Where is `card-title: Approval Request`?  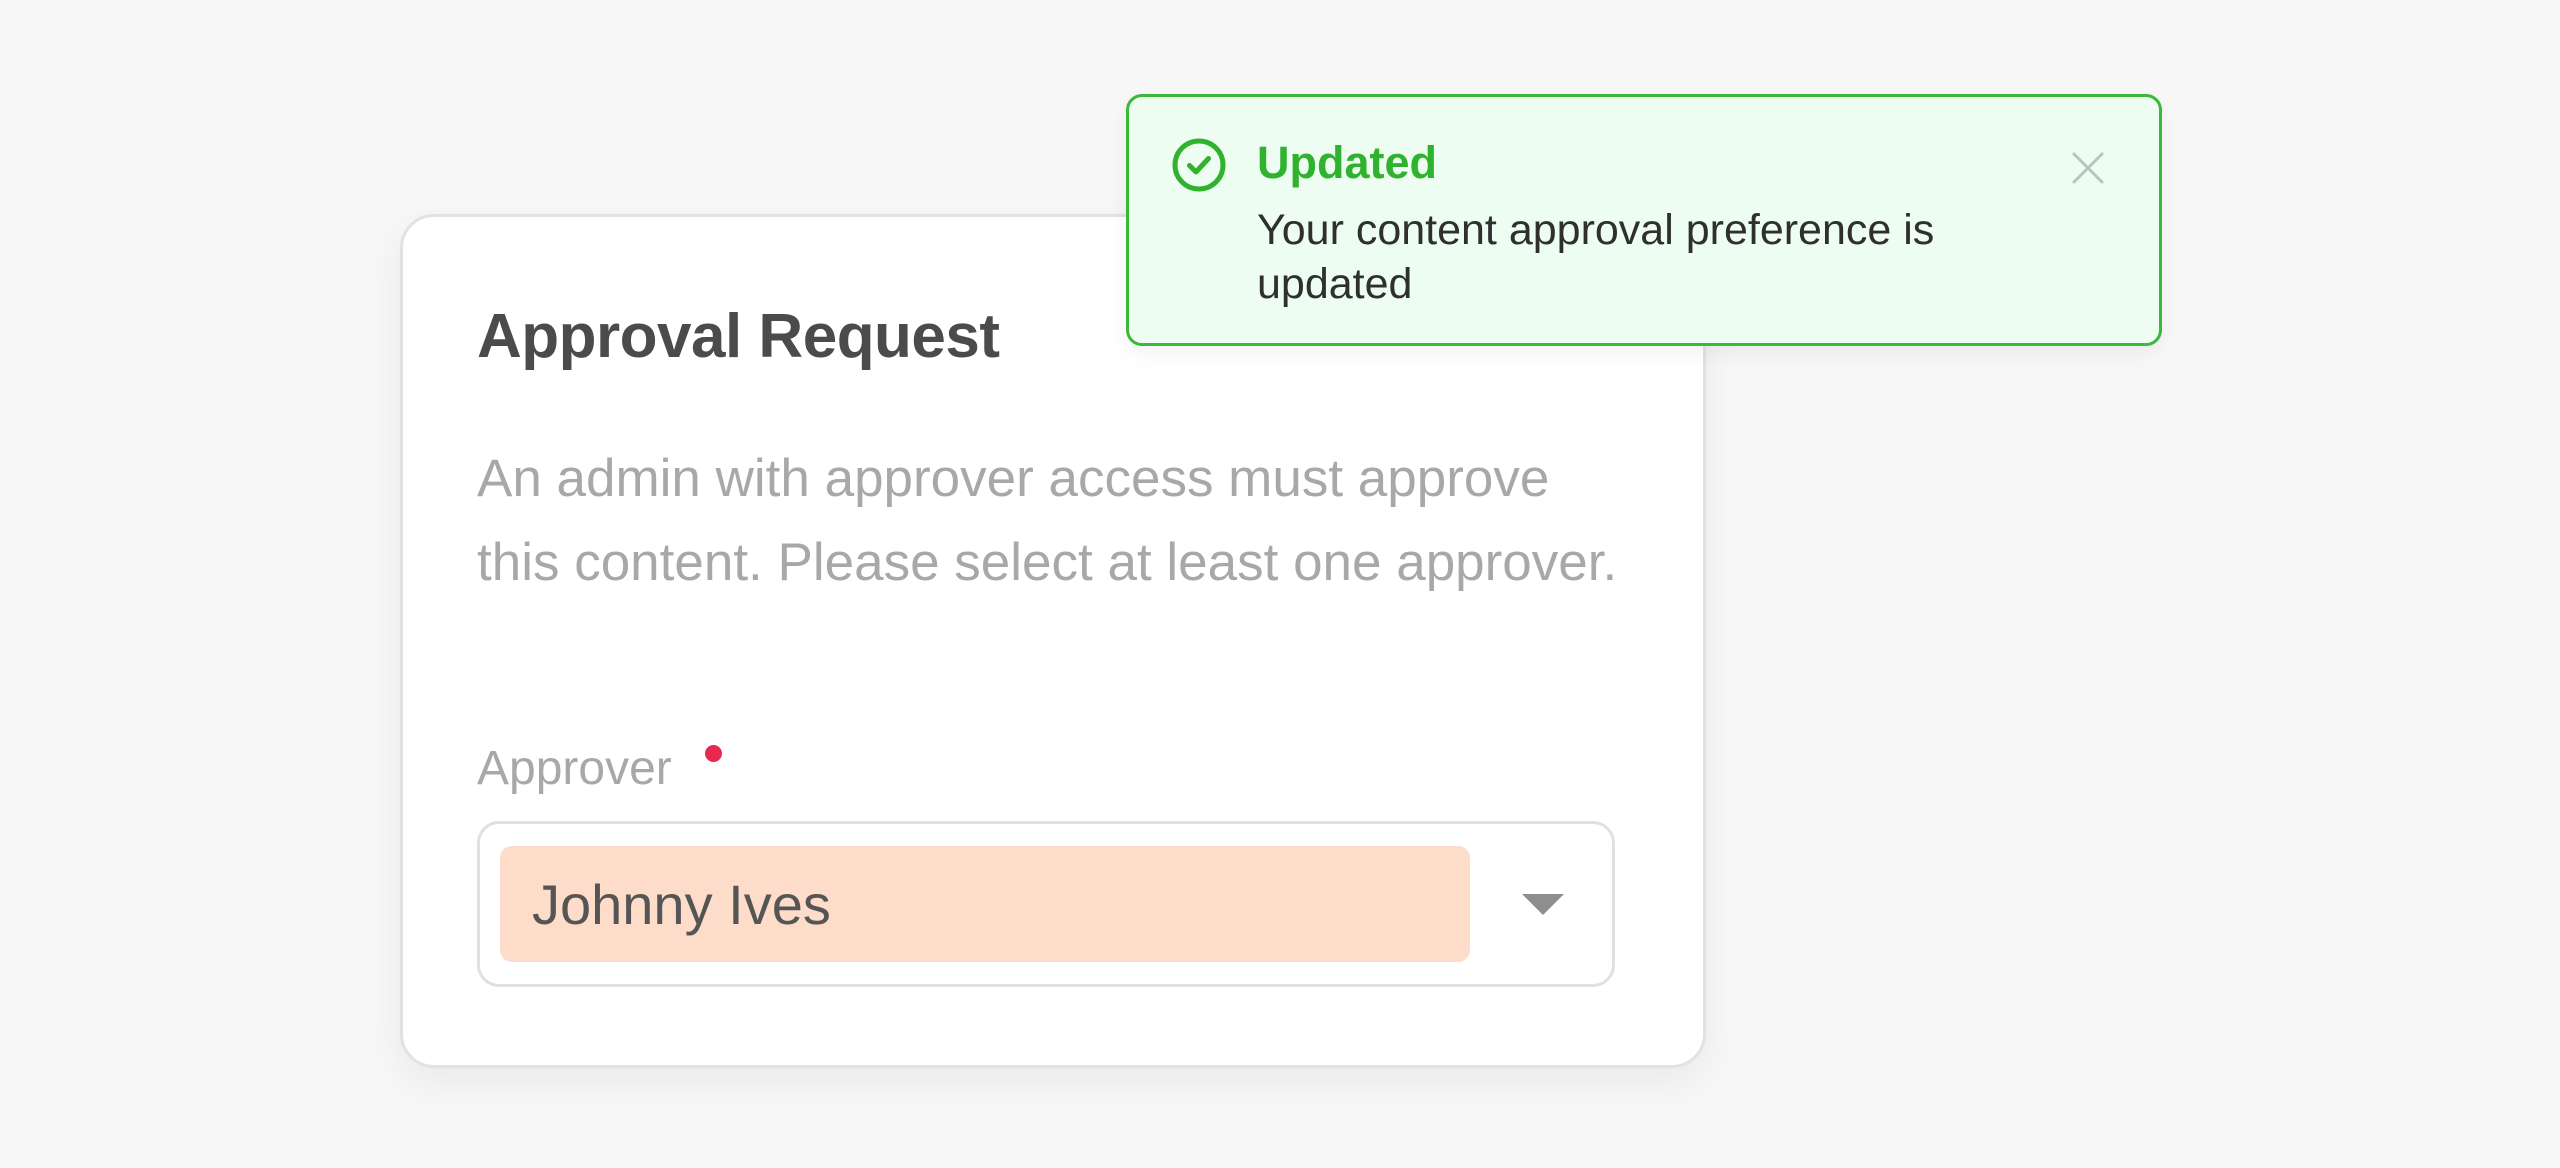
card-title: Approval Request is located at coordinates (738, 336).